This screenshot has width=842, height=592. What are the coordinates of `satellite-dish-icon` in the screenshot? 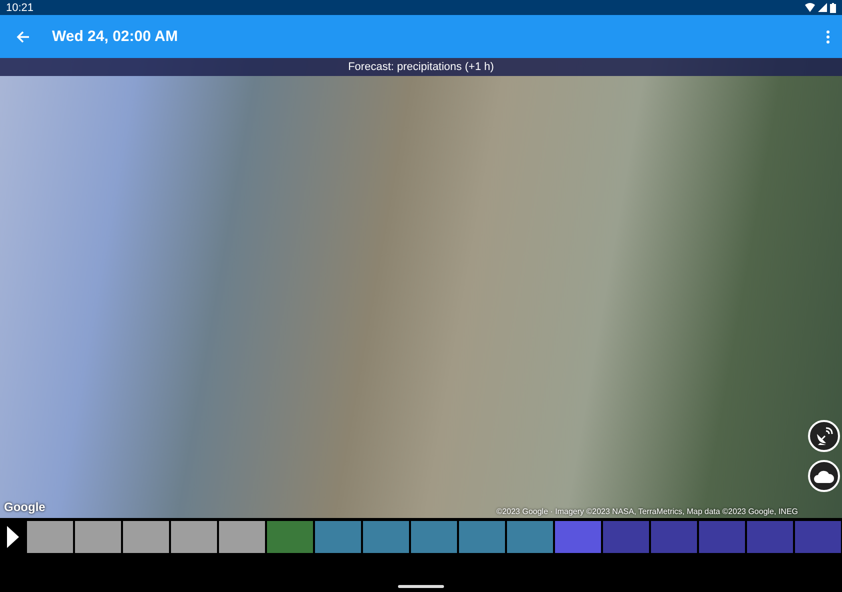 It's located at (824, 436).